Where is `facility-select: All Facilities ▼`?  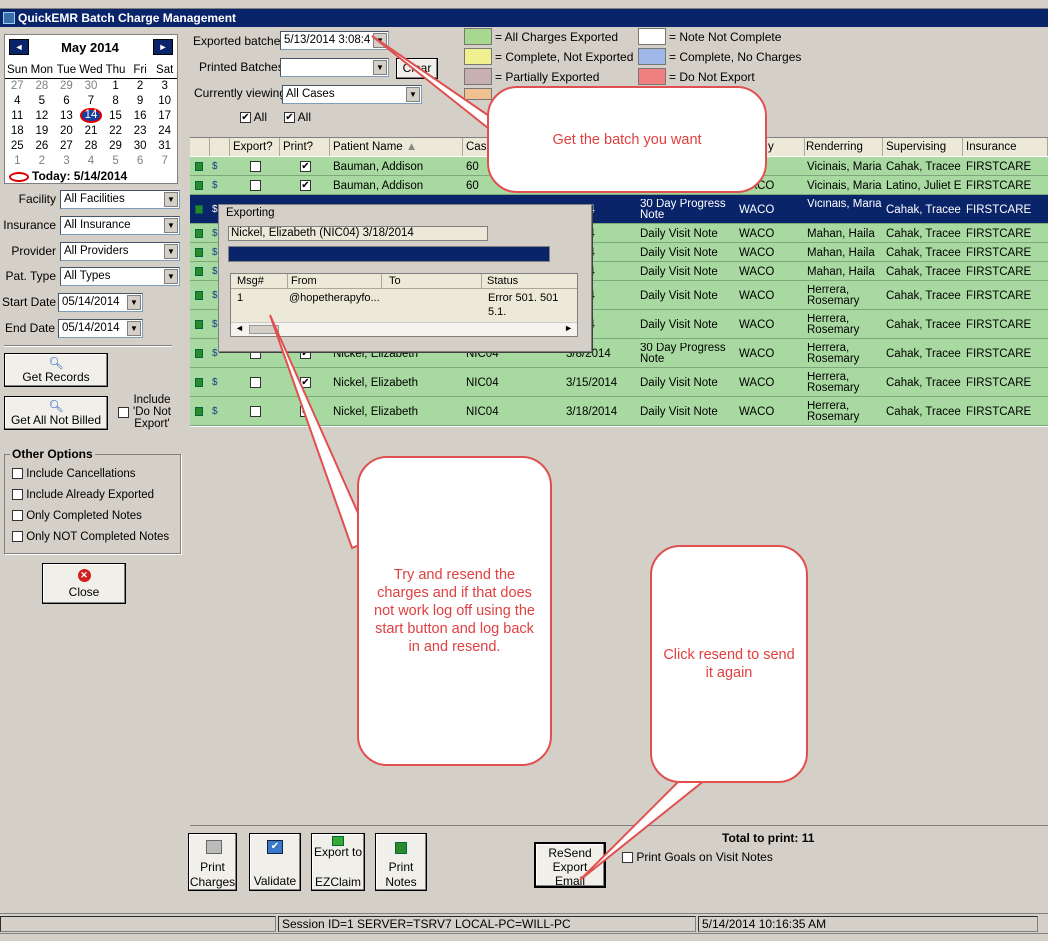
facility-select: All Facilities ▼ is located at coordinates (120, 199).